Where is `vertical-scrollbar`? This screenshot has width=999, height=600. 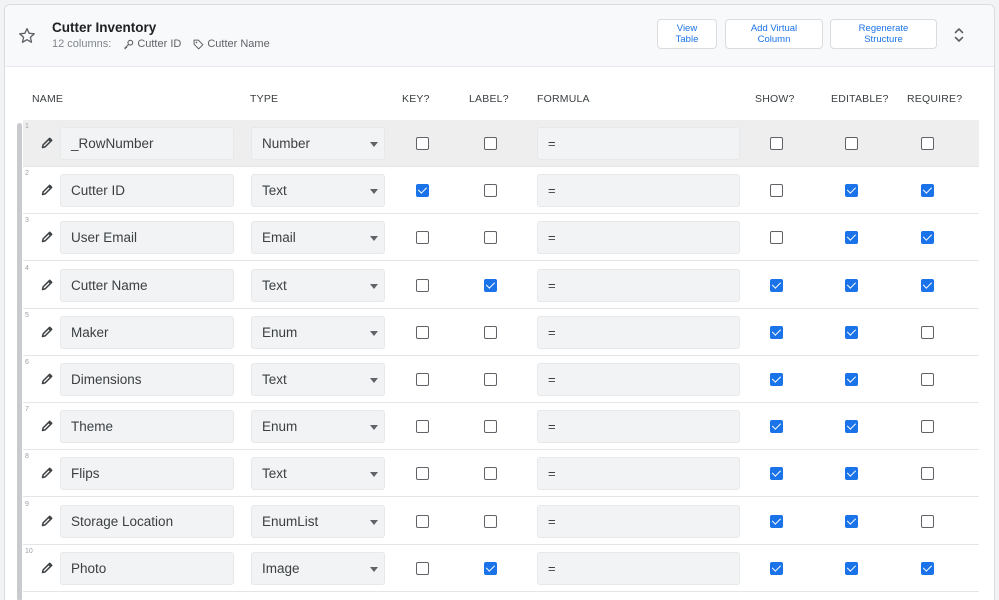
vertical-scrollbar is located at coordinates (19, 361).